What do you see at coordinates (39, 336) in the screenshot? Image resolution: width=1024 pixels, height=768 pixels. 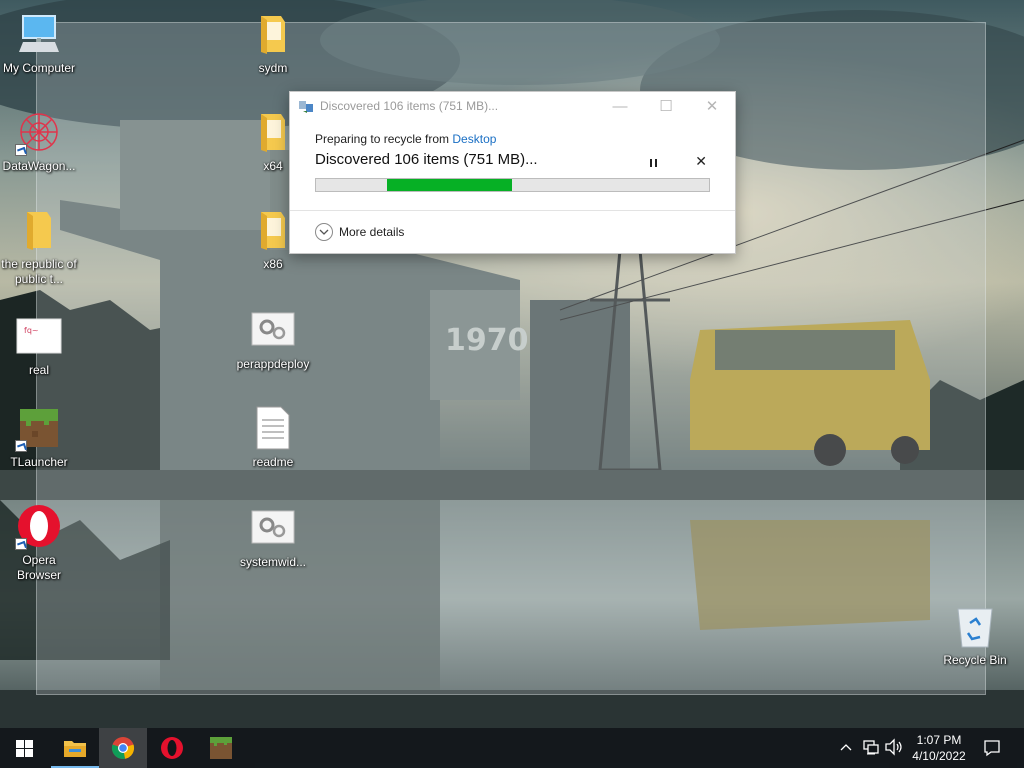 I see `image-file-icon: fq~` at bounding box center [39, 336].